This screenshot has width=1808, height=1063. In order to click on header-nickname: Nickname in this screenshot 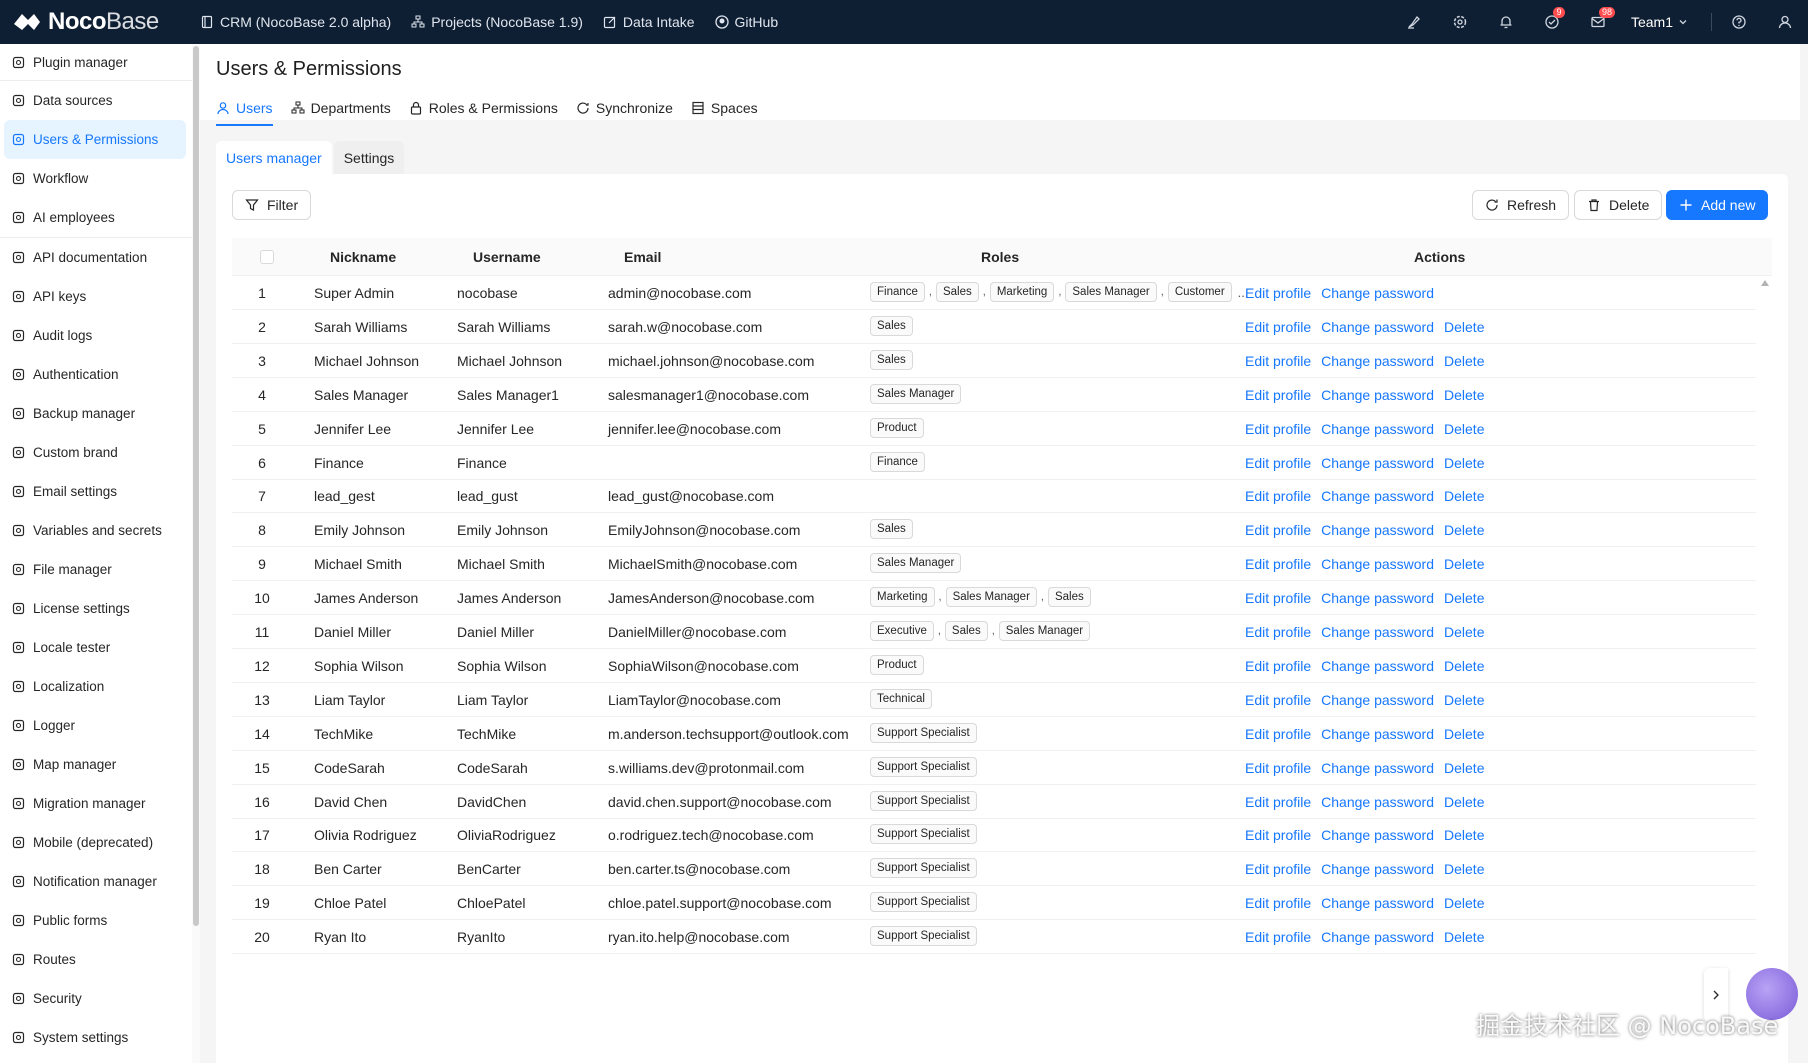, I will do `click(363, 257)`.